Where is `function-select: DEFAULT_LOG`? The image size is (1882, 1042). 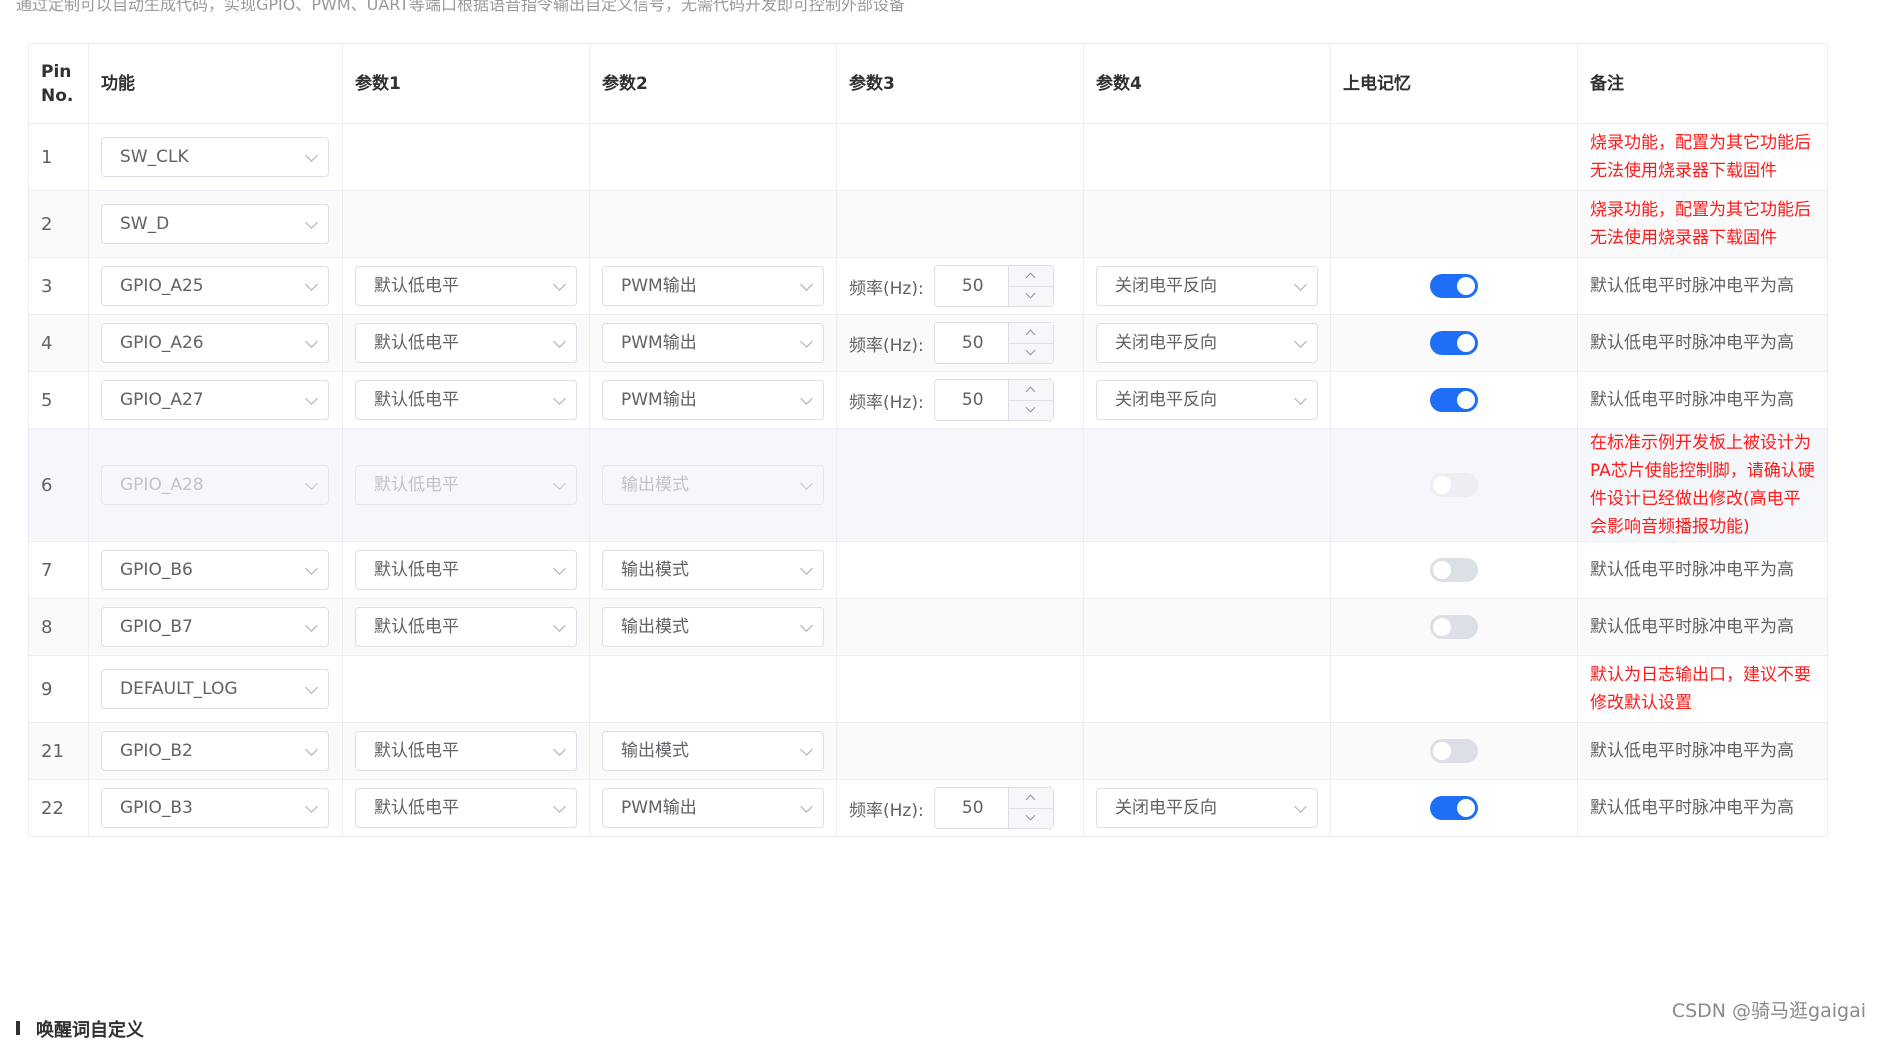
function-select: DEFAULT_LOG is located at coordinates (215, 689).